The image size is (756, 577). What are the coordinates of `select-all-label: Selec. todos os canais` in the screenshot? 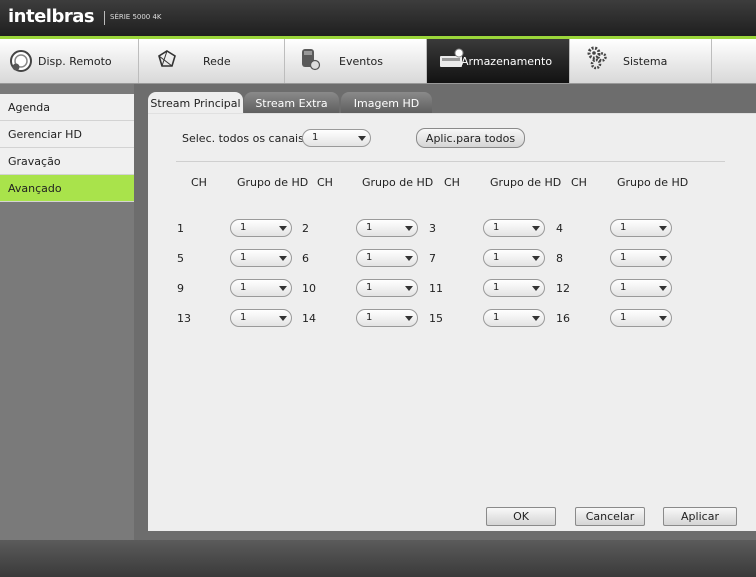 It's located at (243, 138).